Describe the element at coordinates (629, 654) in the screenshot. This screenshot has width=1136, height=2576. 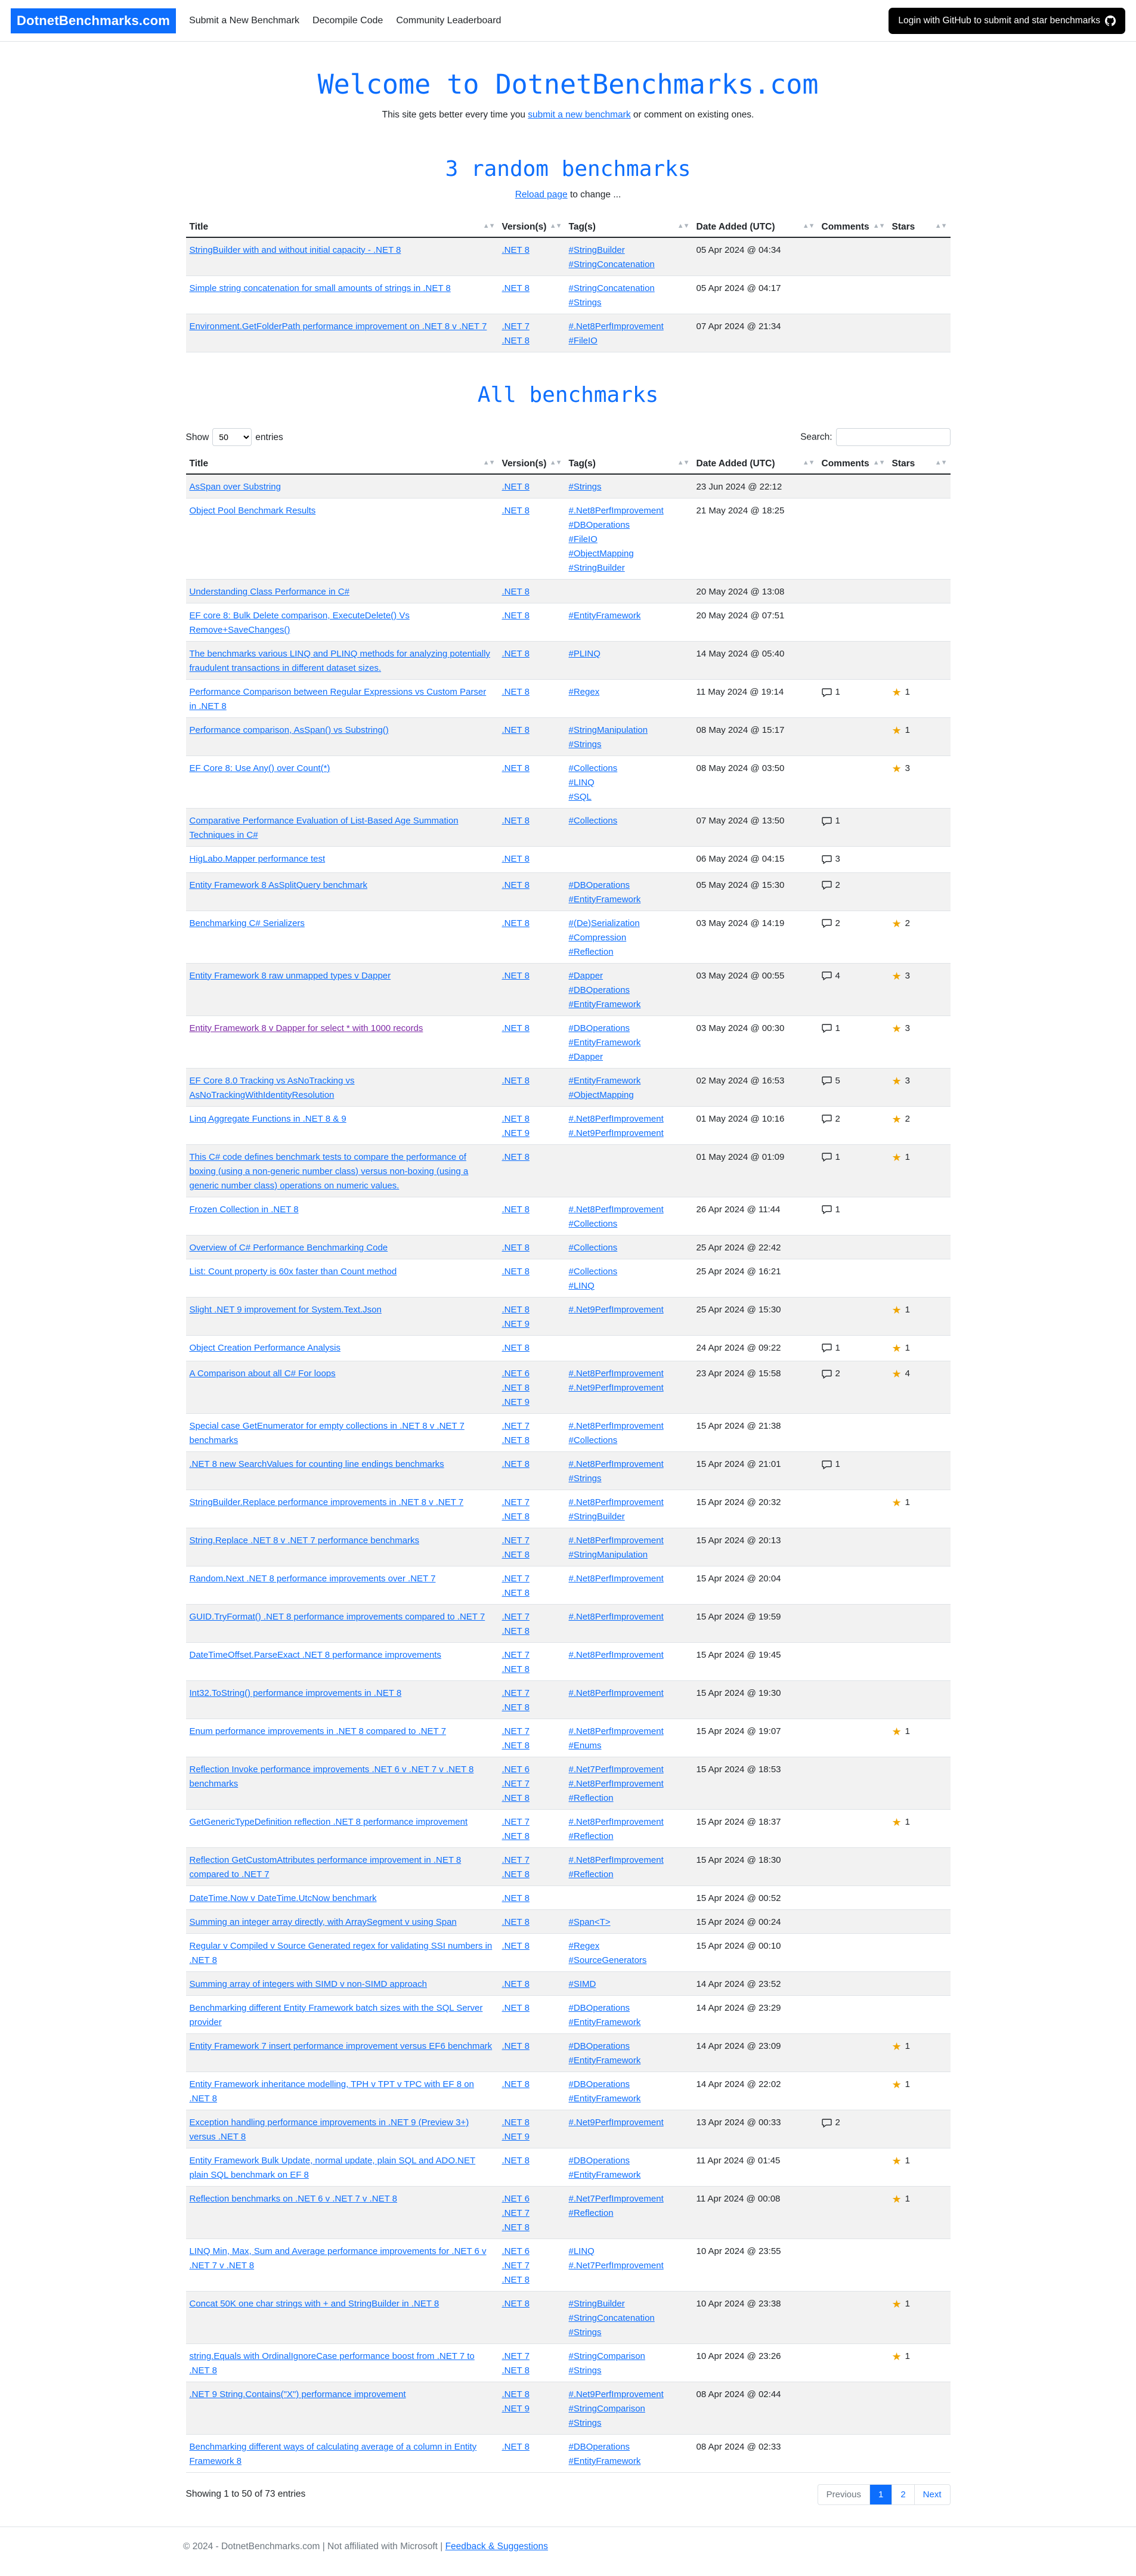
I see `tag-link: #PLINQ` at that location.